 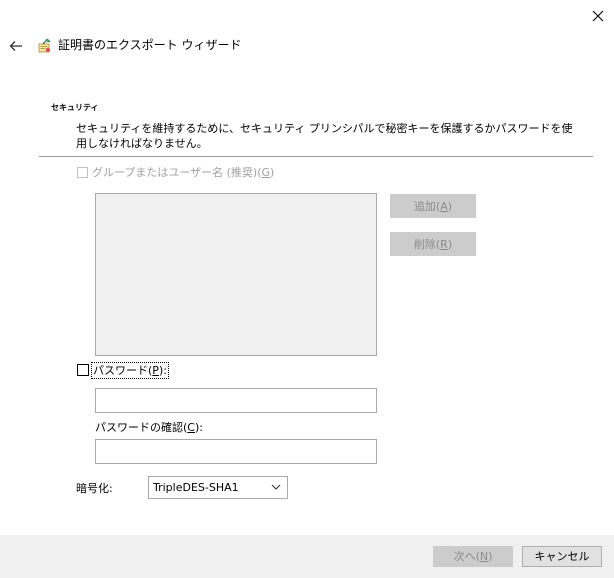 I want to click on group-user-mnemonic: G, so click(x=266, y=172).